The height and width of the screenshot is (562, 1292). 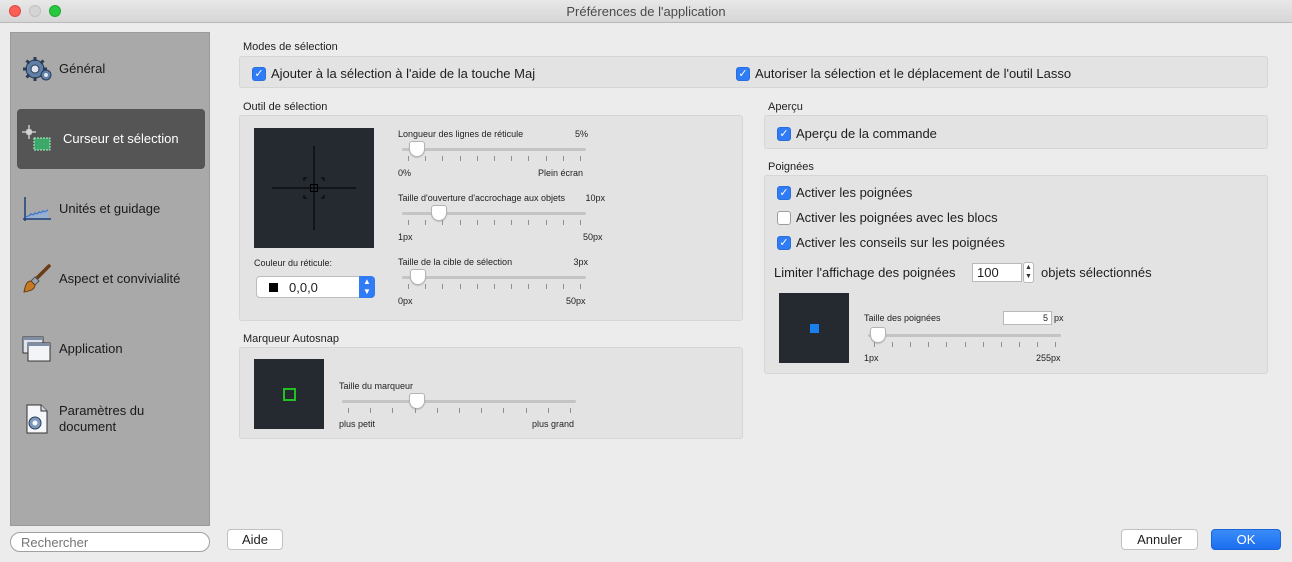 I want to click on section-title-grips: Poignées, so click(x=791, y=167).